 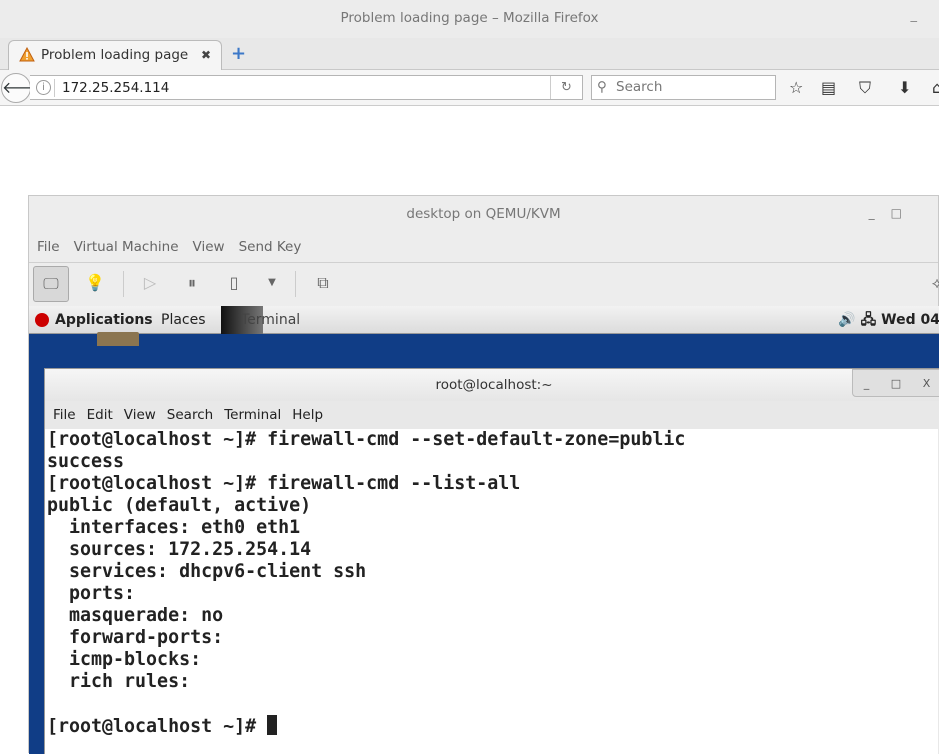 I want to click on terminal-line: ports:, so click(x=97, y=593).